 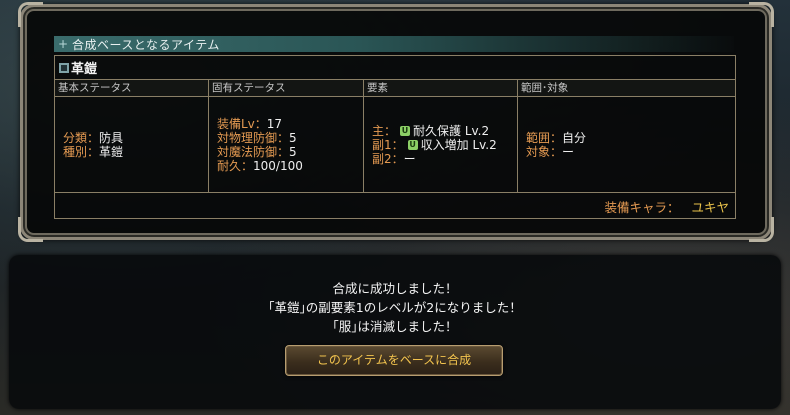 I want to click on section-header: + 合成ベースとなるアイテム, so click(x=394, y=44).